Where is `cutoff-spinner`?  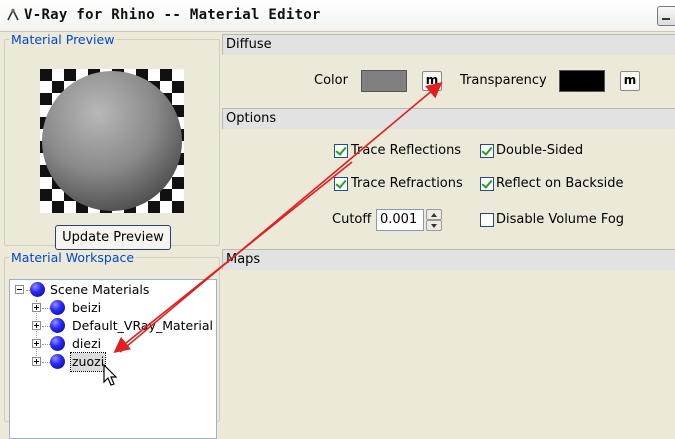 cutoff-spinner is located at coordinates (434, 220).